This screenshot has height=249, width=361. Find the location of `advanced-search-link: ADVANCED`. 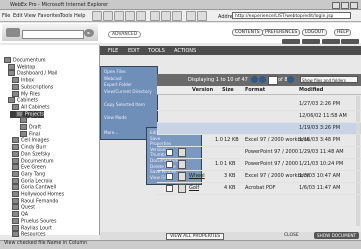

advanced-search-link: ADVANCED is located at coordinates (125, 34).